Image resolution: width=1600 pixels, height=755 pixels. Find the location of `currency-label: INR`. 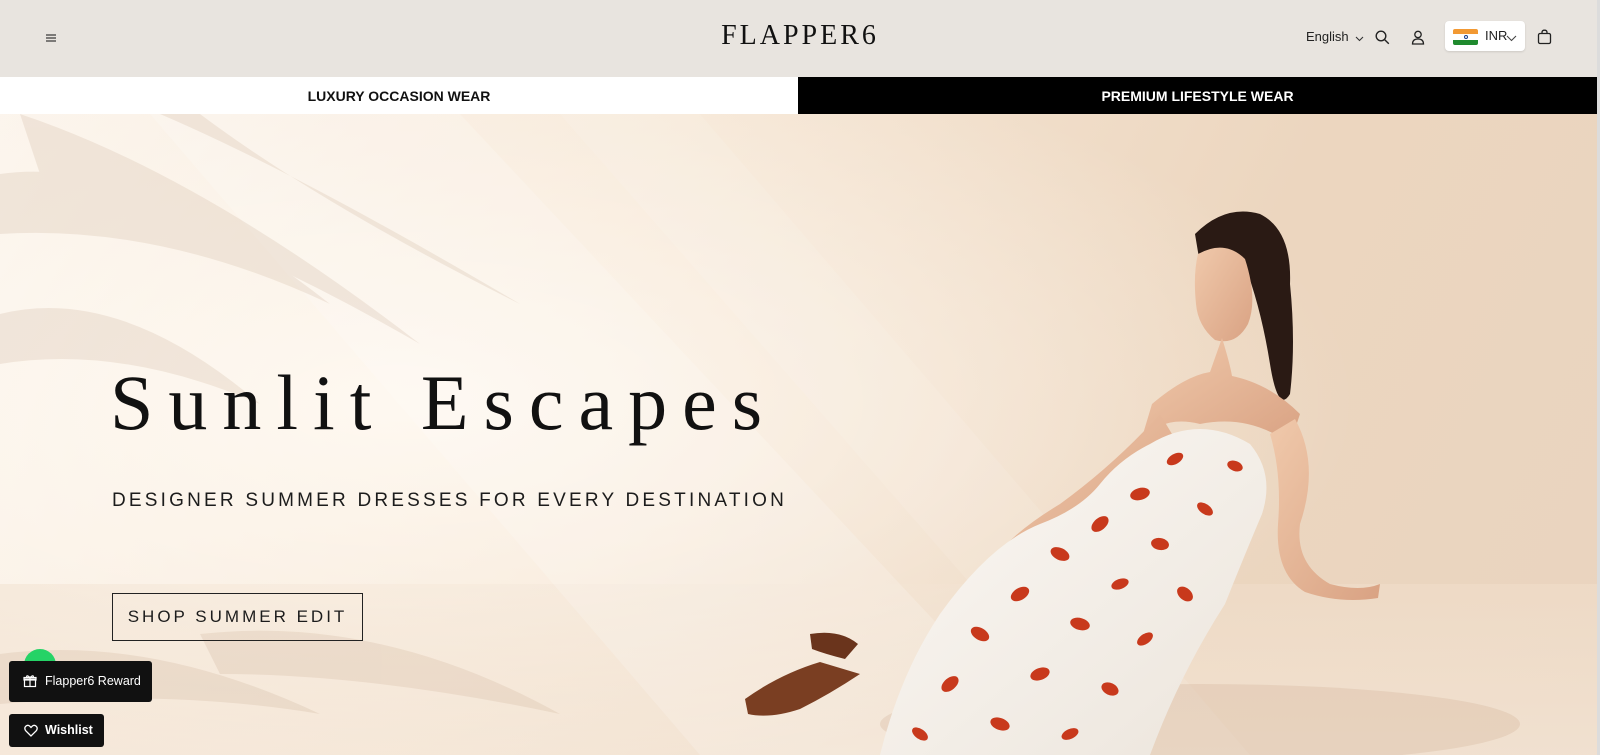

currency-label: INR is located at coordinates (1496, 35).